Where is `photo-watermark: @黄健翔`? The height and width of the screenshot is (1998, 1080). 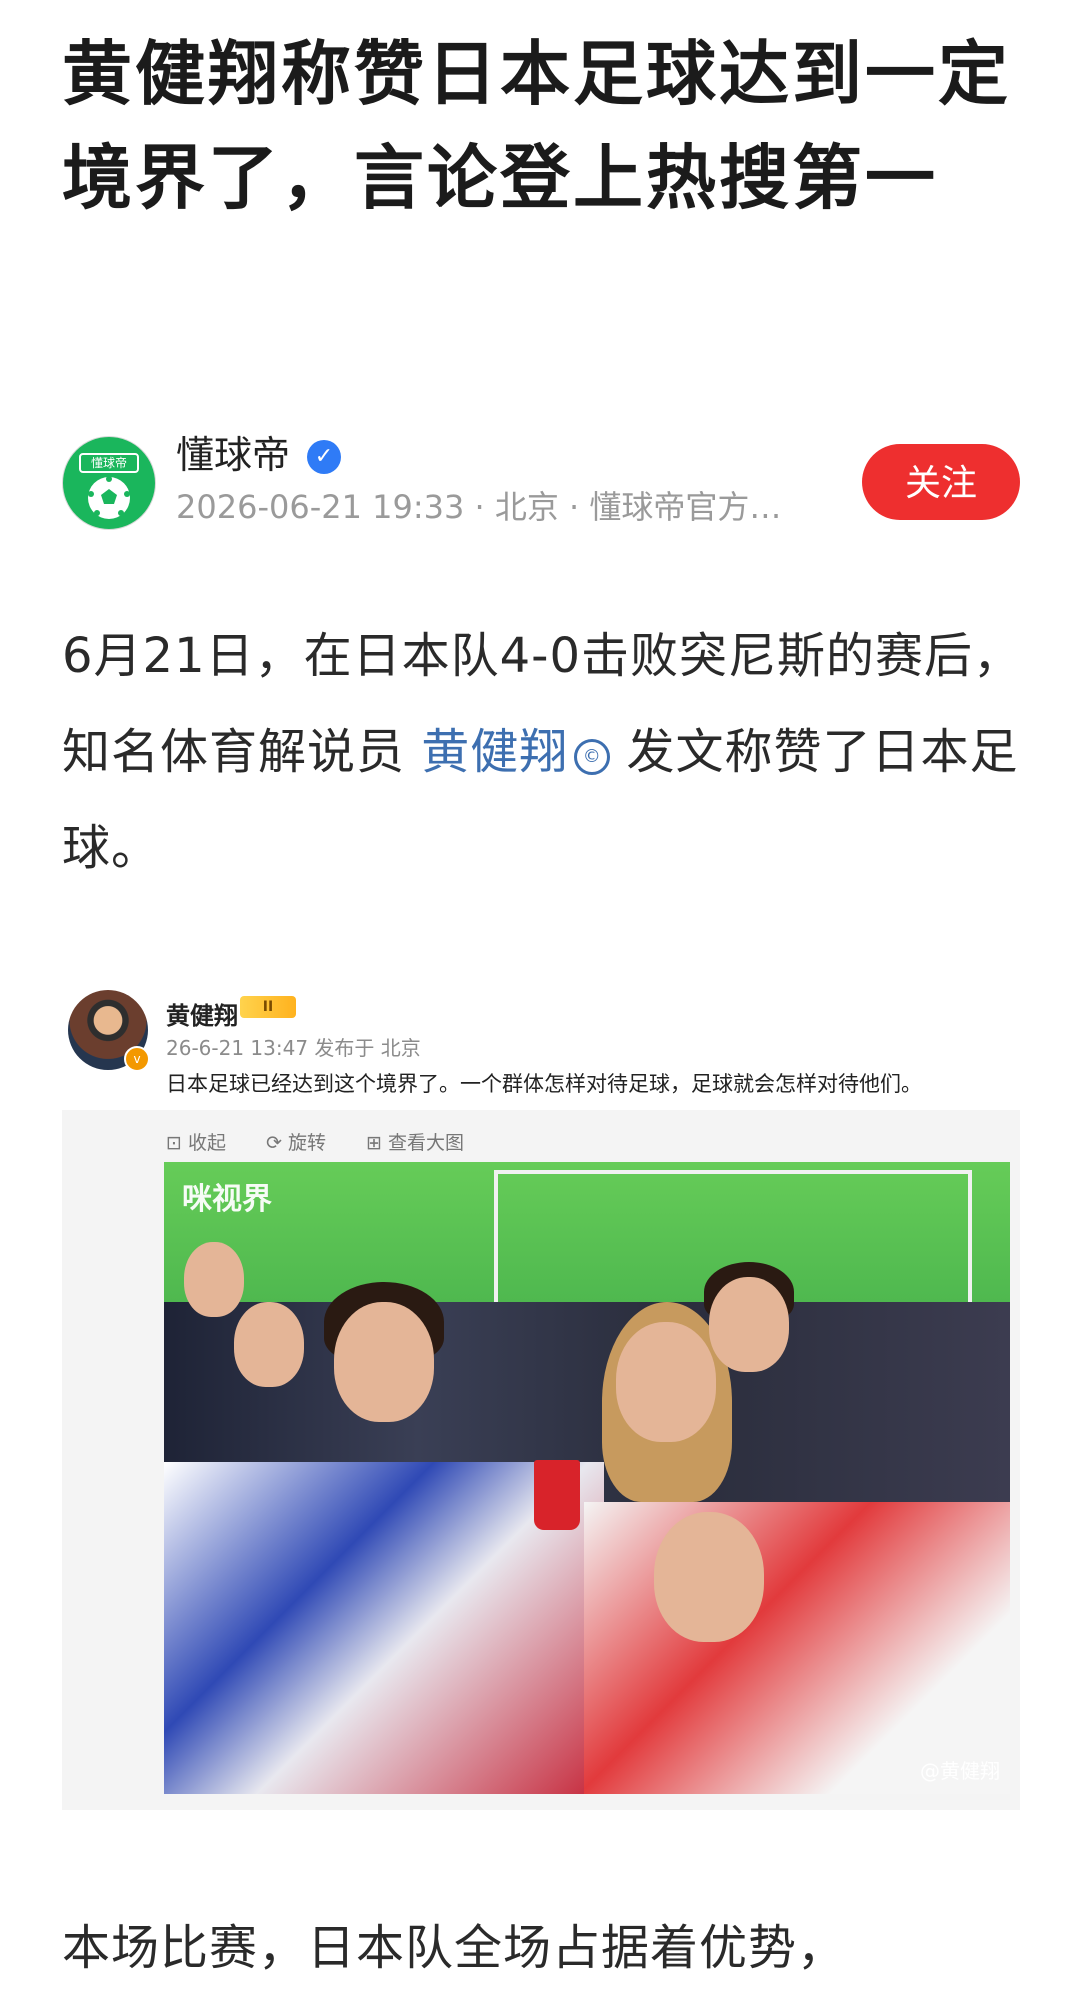 photo-watermark: @黄健翔 is located at coordinates (960, 1771).